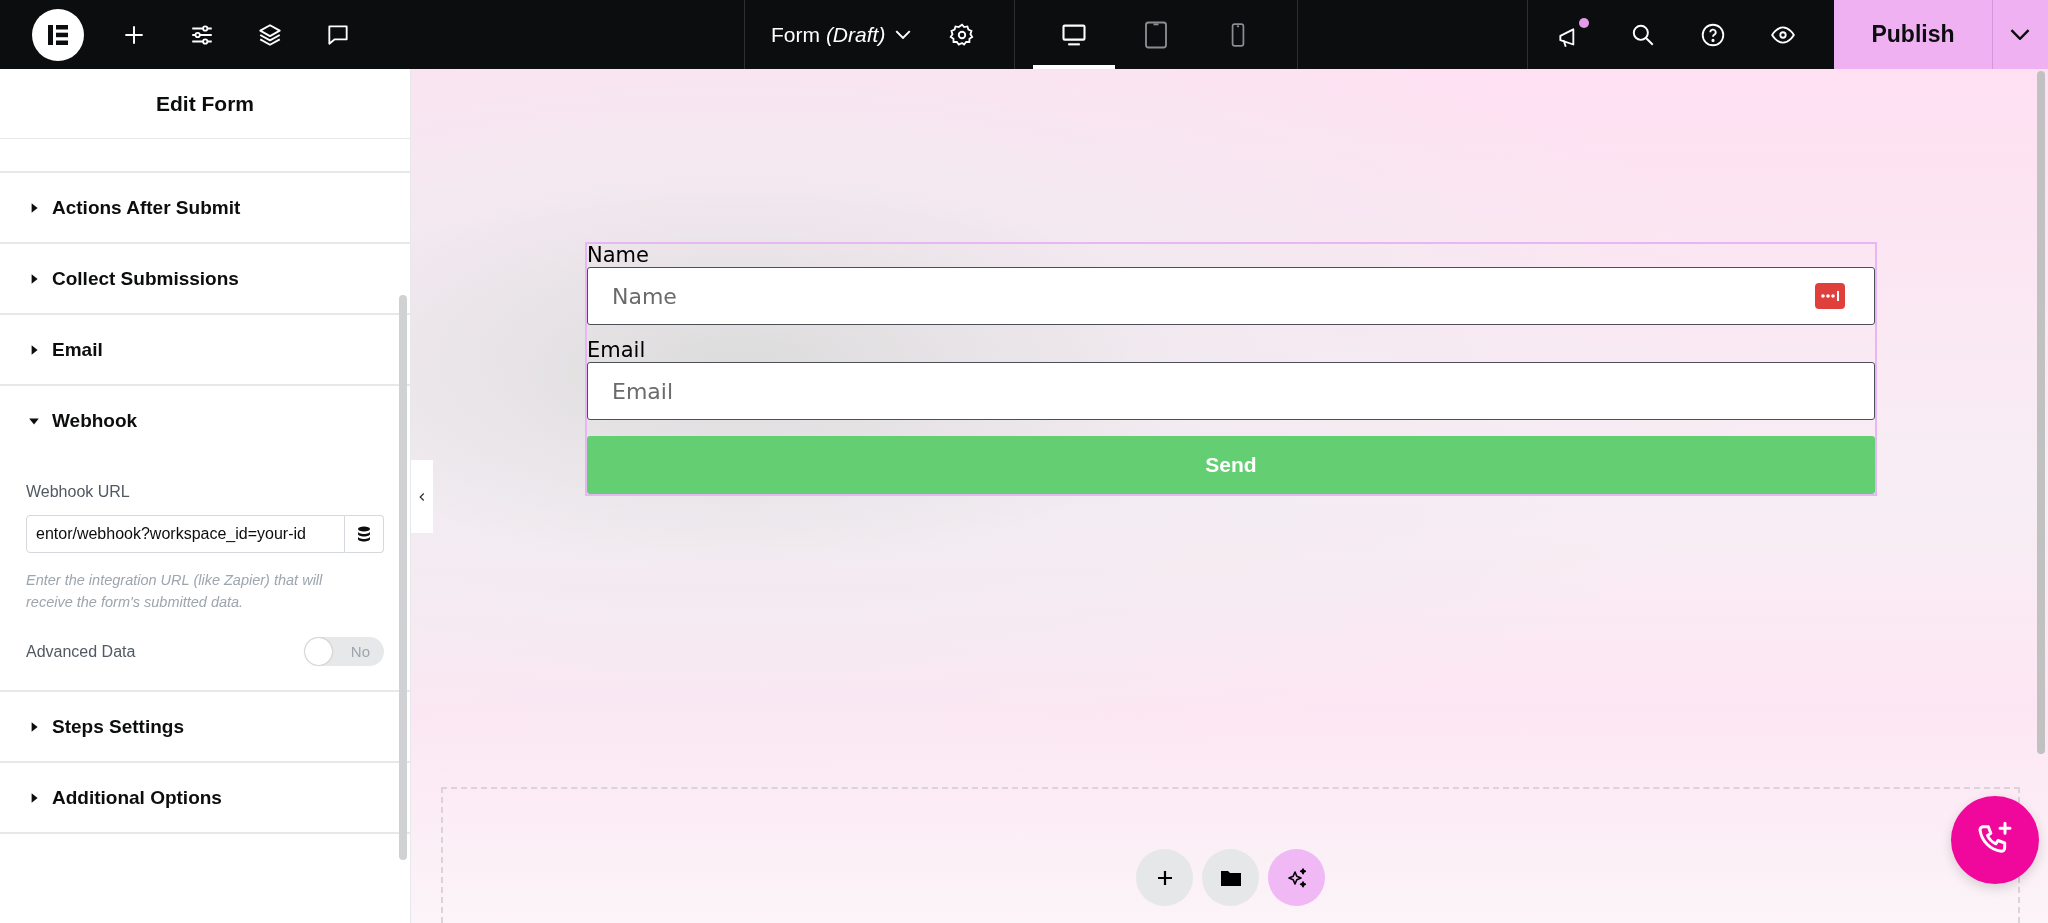  What do you see at coordinates (78, 492) in the screenshot?
I see `field-label: Webhook URL` at bounding box center [78, 492].